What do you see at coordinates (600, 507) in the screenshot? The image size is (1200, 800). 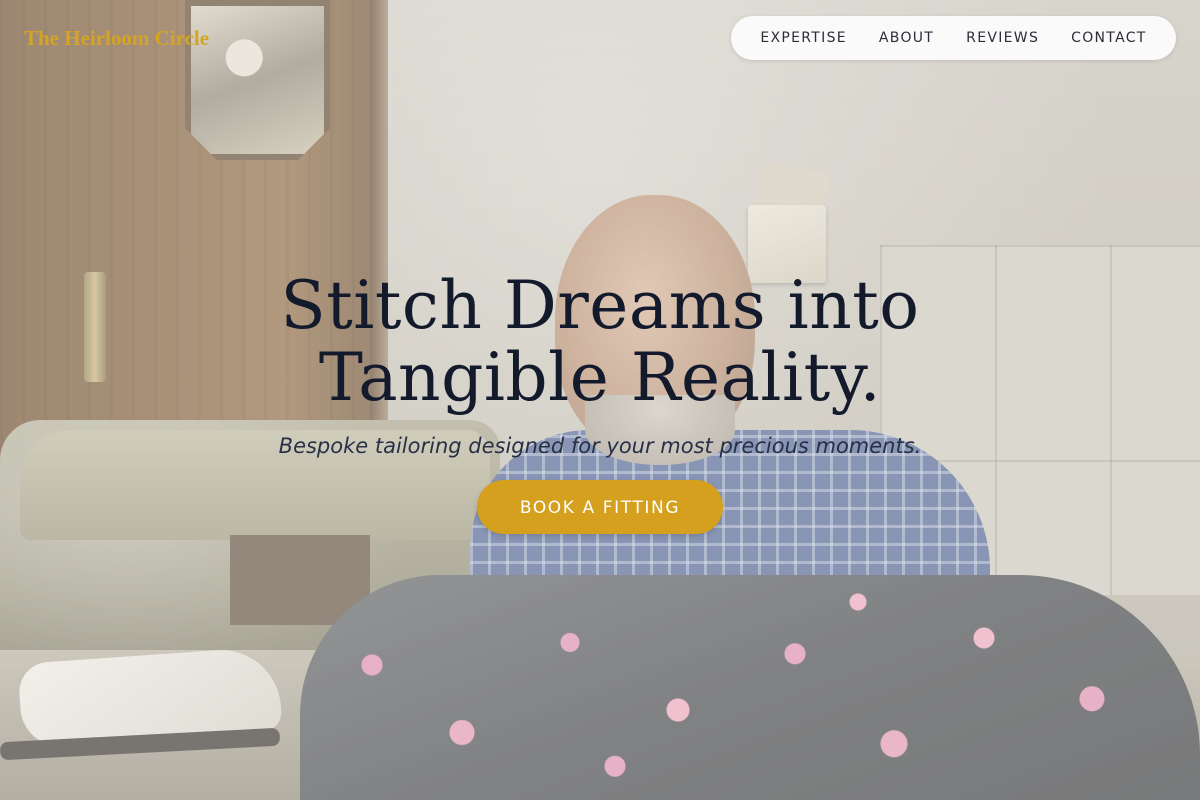 I see `book-fitting-button: BOOK A FITTING` at bounding box center [600, 507].